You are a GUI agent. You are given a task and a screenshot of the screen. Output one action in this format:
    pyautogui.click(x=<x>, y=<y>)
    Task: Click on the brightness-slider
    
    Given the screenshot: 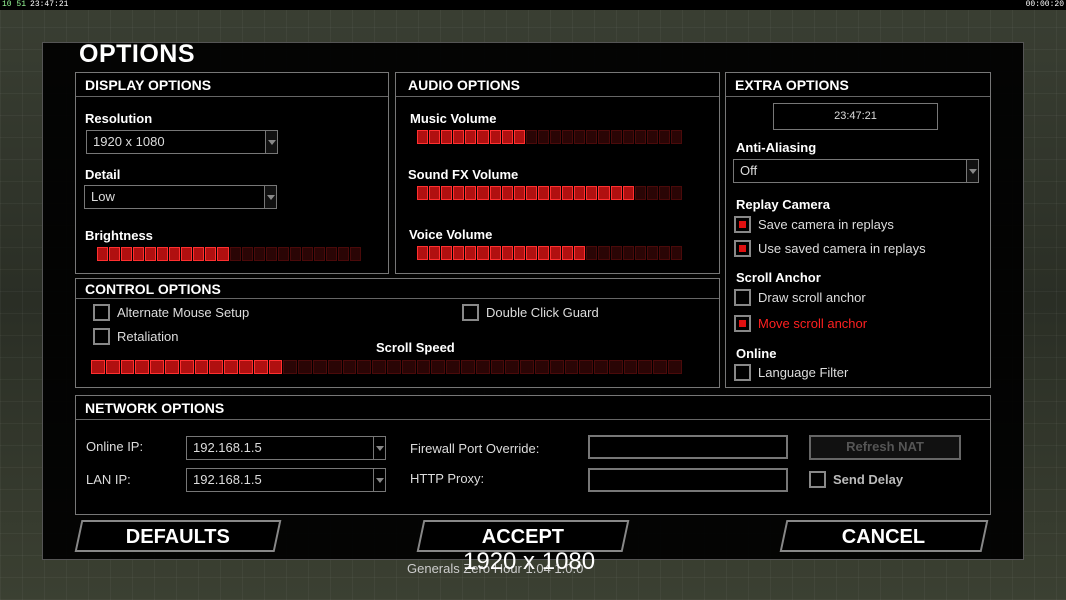 What is the action you would take?
    pyautogui.click(x=229, y=254)
    